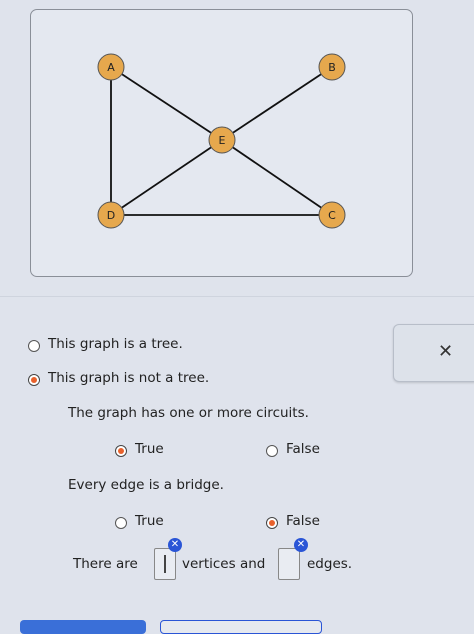 Image resolution: width=474 pixels, height=634 pixels. I want to click on node-B: B, so click(332, 67).